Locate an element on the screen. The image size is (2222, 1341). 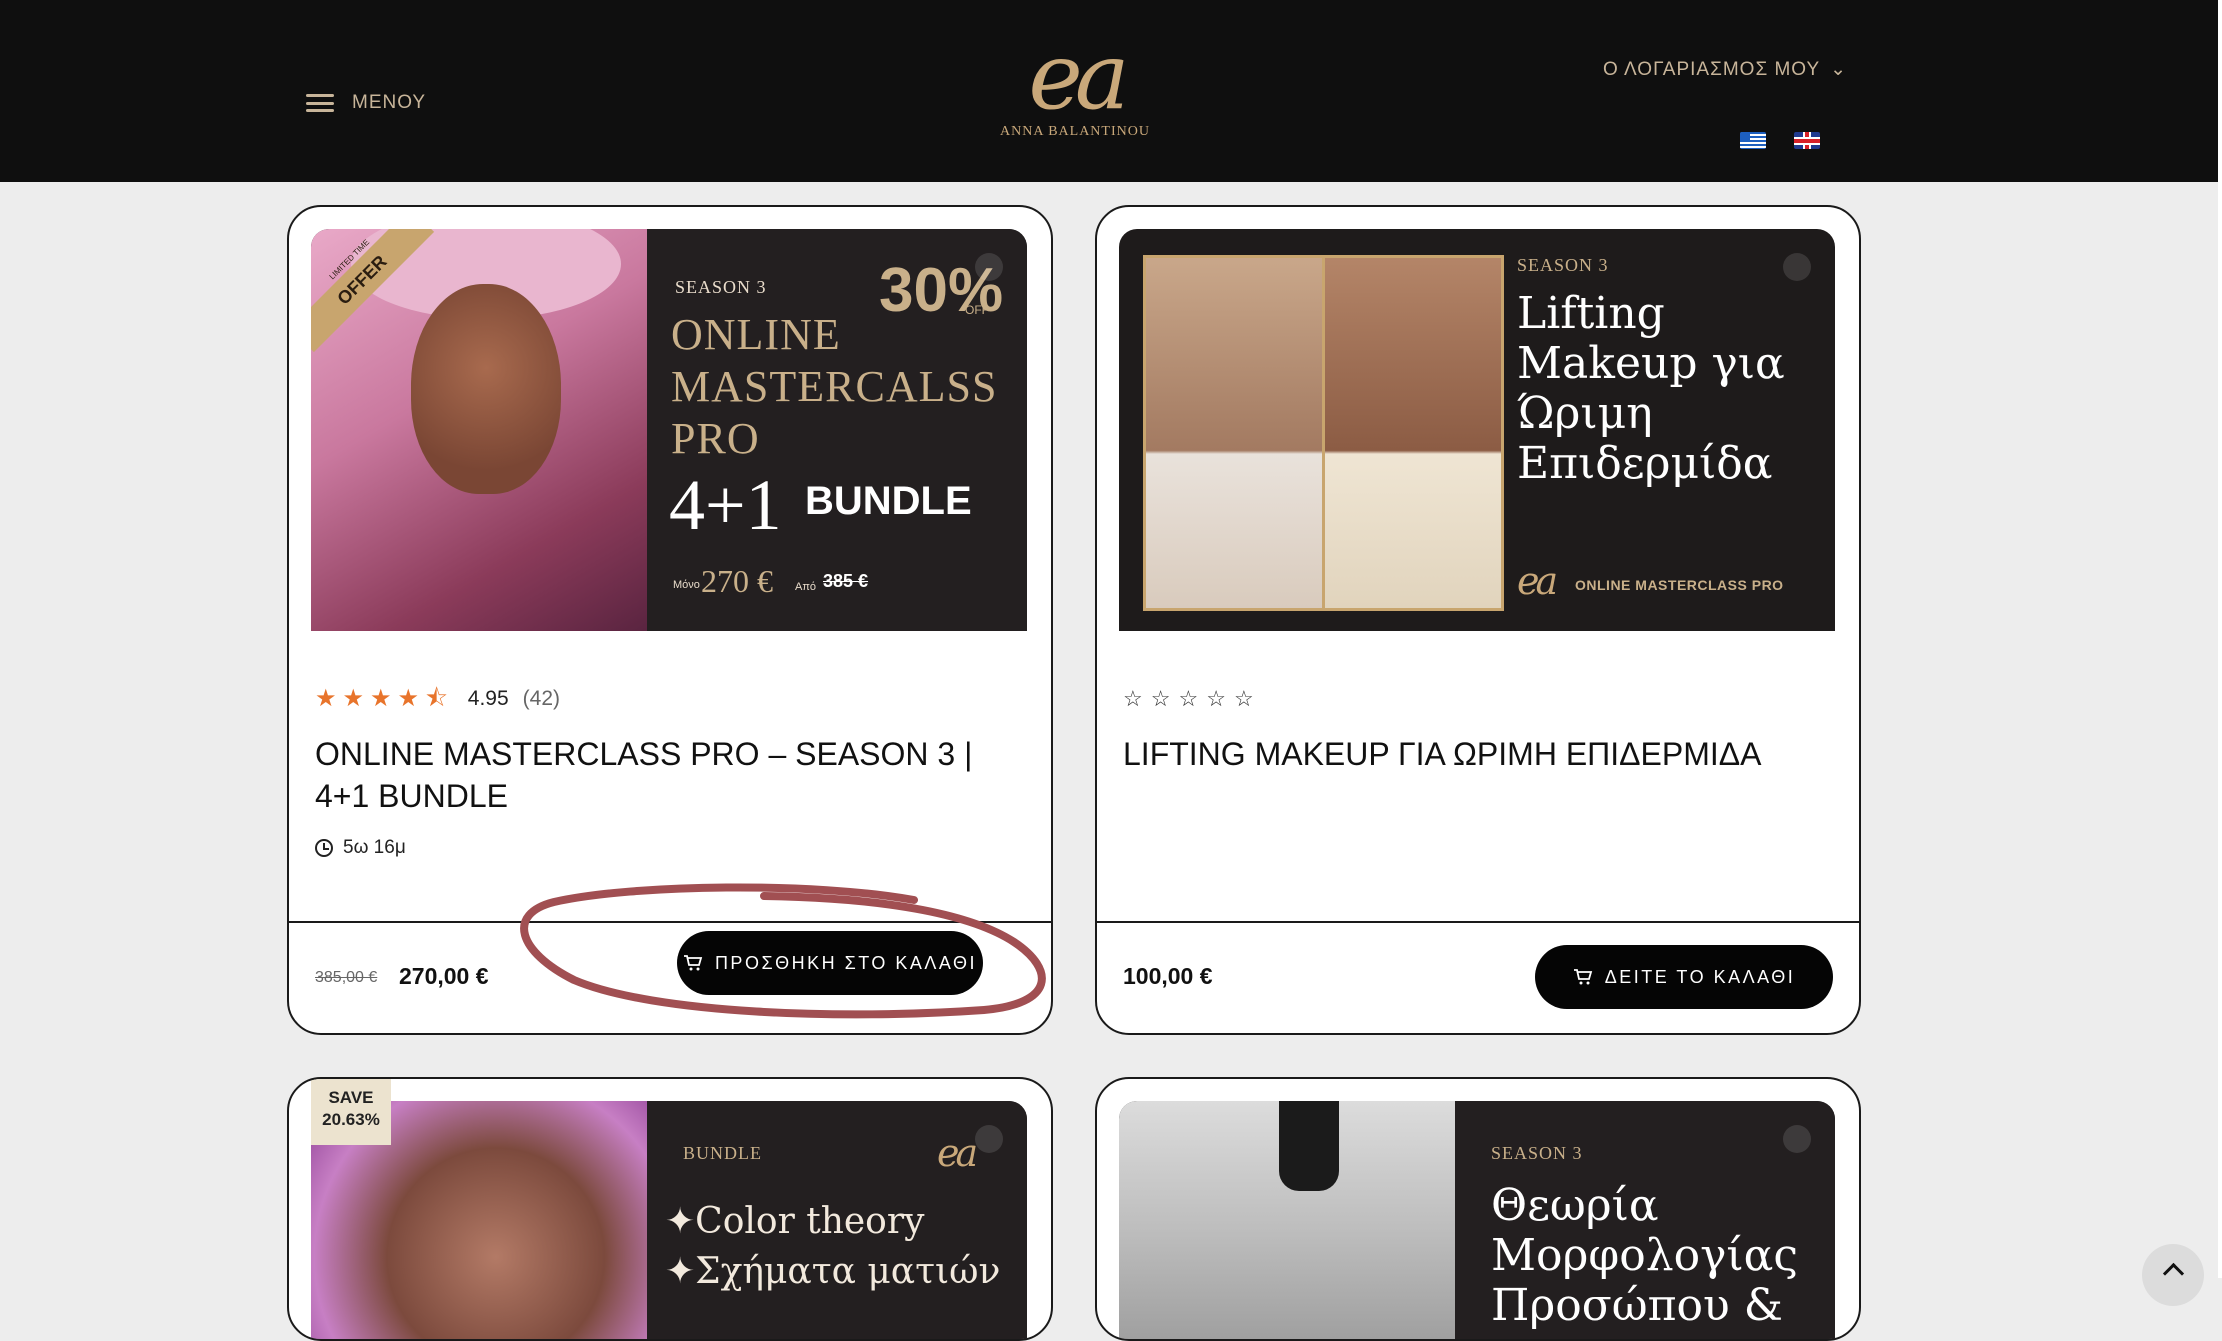
product-card: SEASON 3 Θεωρία Μορφολογίας Προσώπου & is located at coordinates (1478, 1209).